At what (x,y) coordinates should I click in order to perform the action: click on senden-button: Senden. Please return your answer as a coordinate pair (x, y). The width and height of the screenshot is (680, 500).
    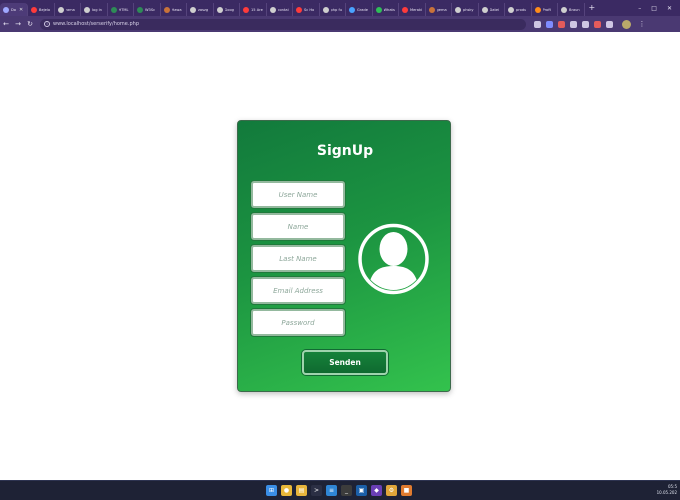
    Looking at the image, I should click on (345, 362).